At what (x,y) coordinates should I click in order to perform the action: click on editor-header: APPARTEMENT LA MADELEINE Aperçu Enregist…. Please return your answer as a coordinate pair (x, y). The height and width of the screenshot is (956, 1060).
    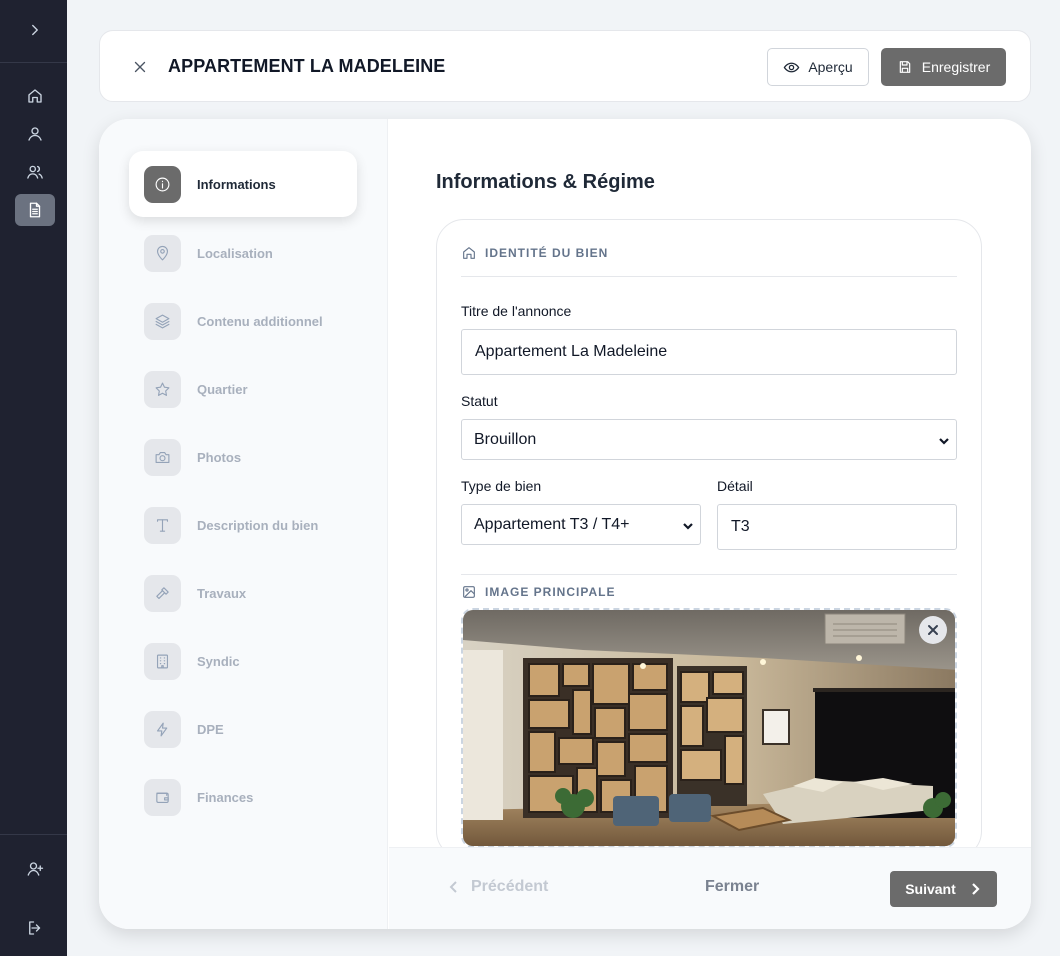
    Looking at the image, I should click on (565, 66).